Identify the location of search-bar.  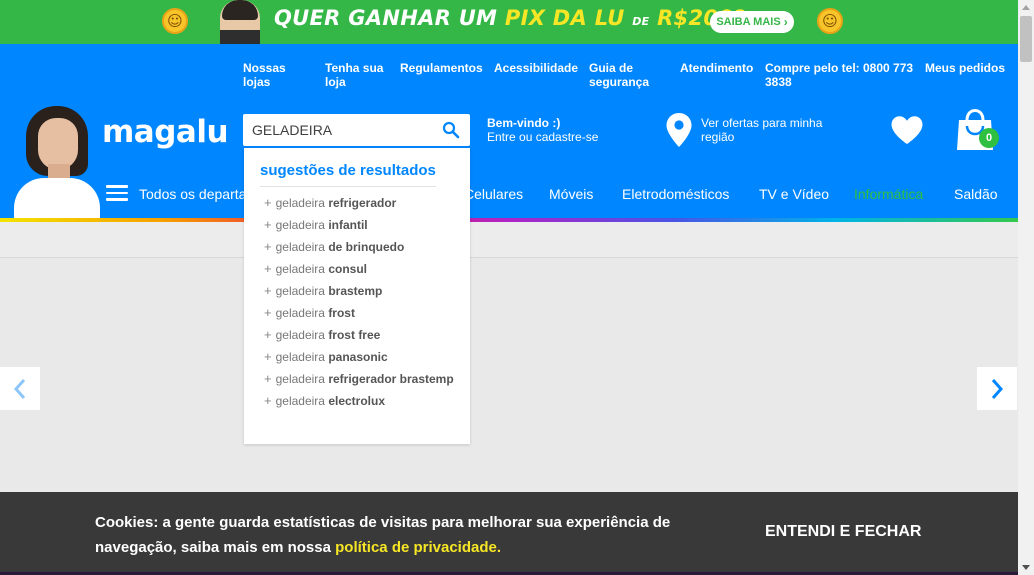
(356, 130).